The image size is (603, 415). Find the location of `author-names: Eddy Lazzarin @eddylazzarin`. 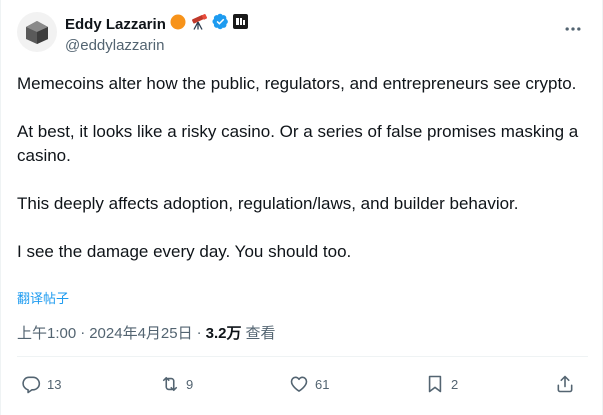

author-names: Eddy Lazzarin @eddylazzarin is located at coordinates (156, 34).